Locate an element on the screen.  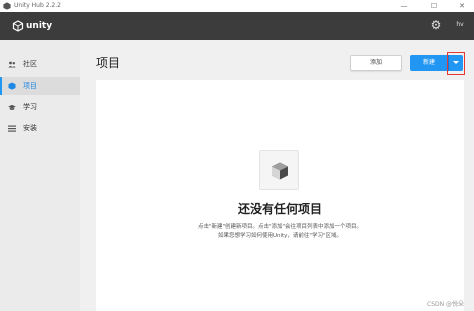
sidebar-item-community: 社区 is located at coordinates (40, 64).